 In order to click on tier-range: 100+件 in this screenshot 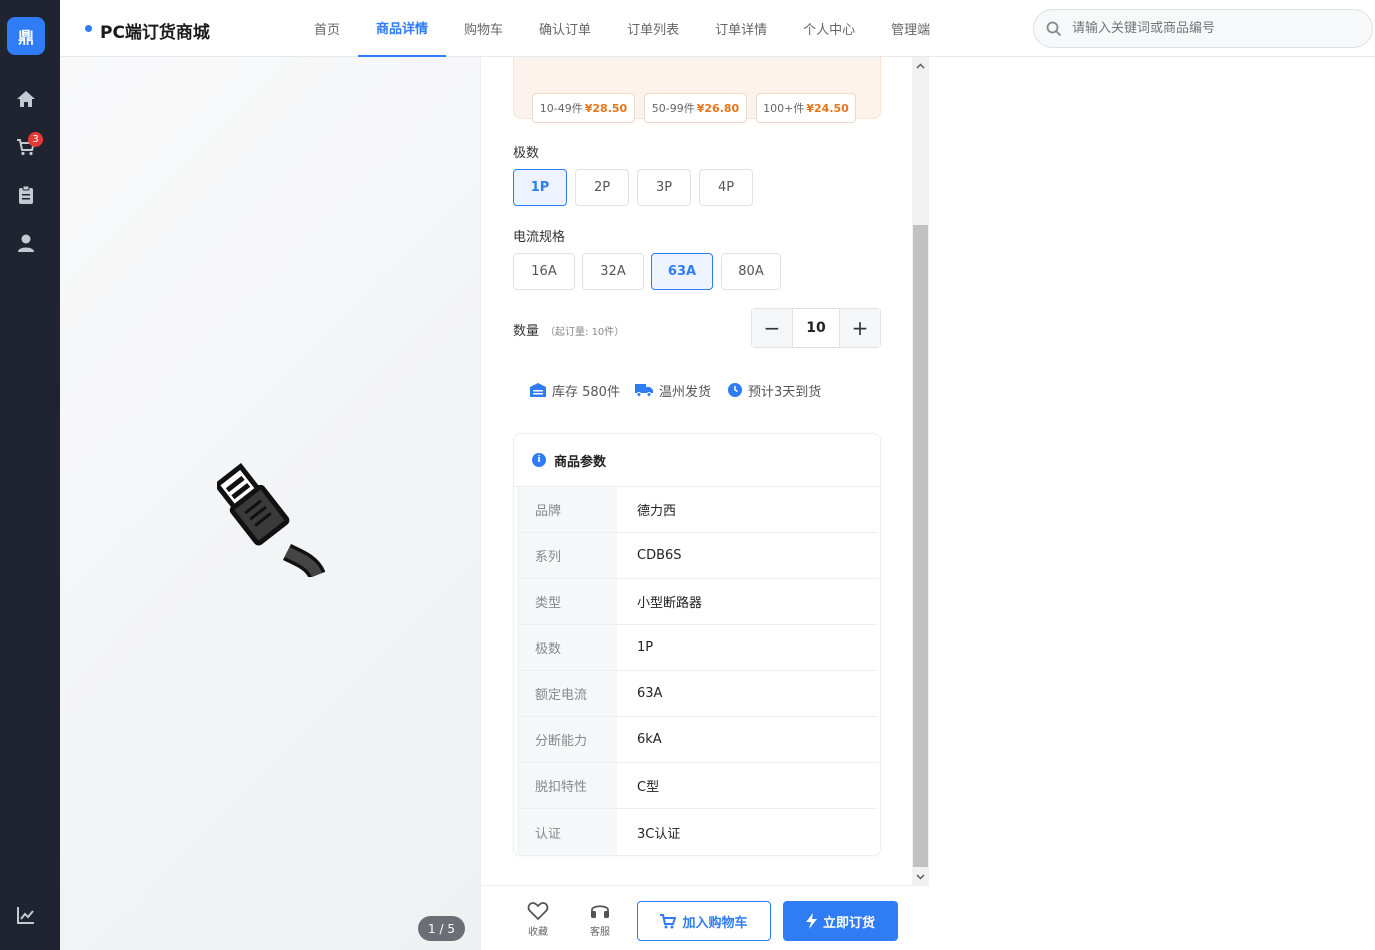, I will do `click(784, 108)`.